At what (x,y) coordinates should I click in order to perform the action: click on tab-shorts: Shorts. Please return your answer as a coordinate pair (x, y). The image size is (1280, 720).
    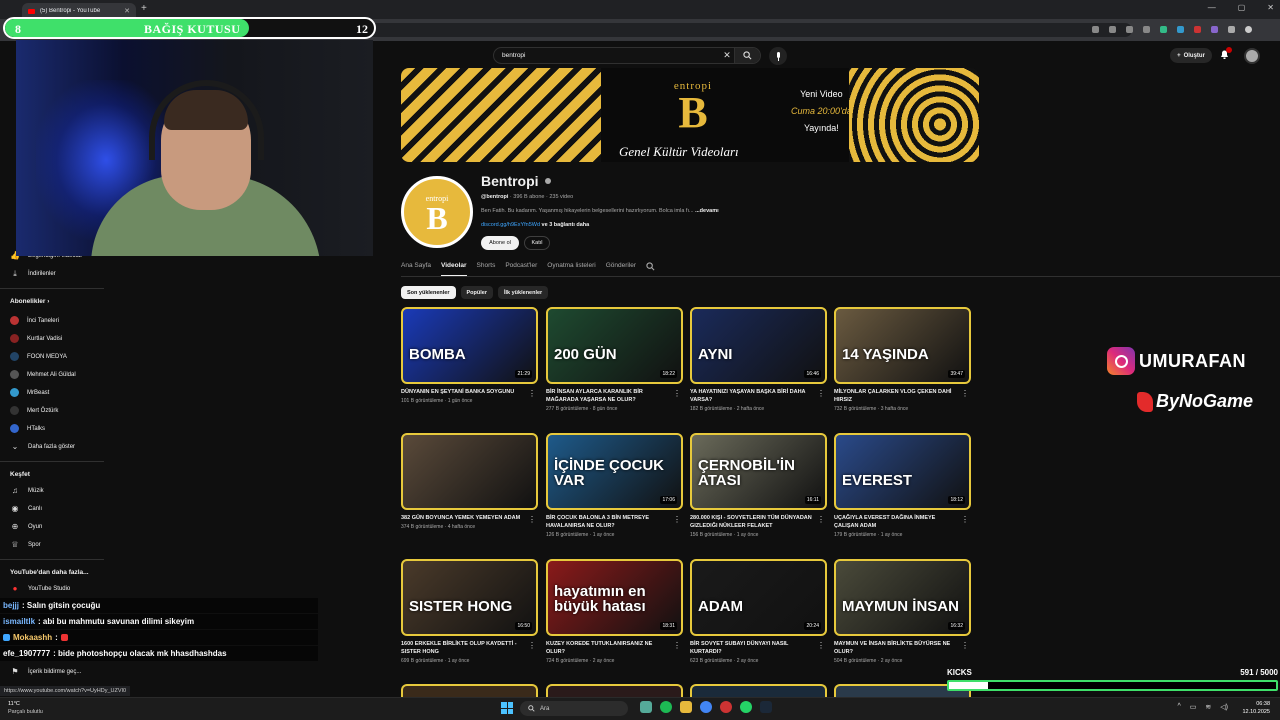
    Looking at the image, I should click on (486, 269).